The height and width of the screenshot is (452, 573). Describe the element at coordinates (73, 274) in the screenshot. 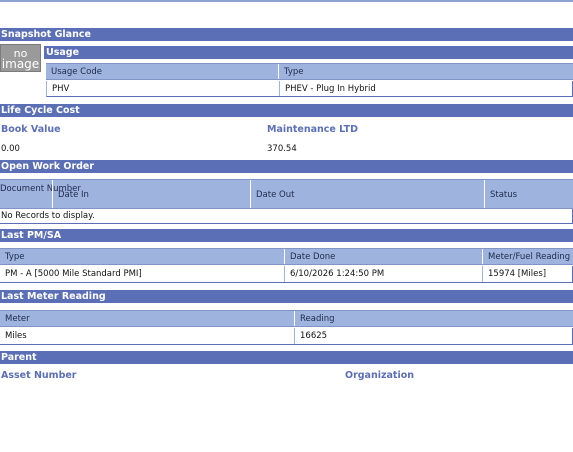

I see `cell-type: PM - A [5000 Mile Standard PMI]` at that location.